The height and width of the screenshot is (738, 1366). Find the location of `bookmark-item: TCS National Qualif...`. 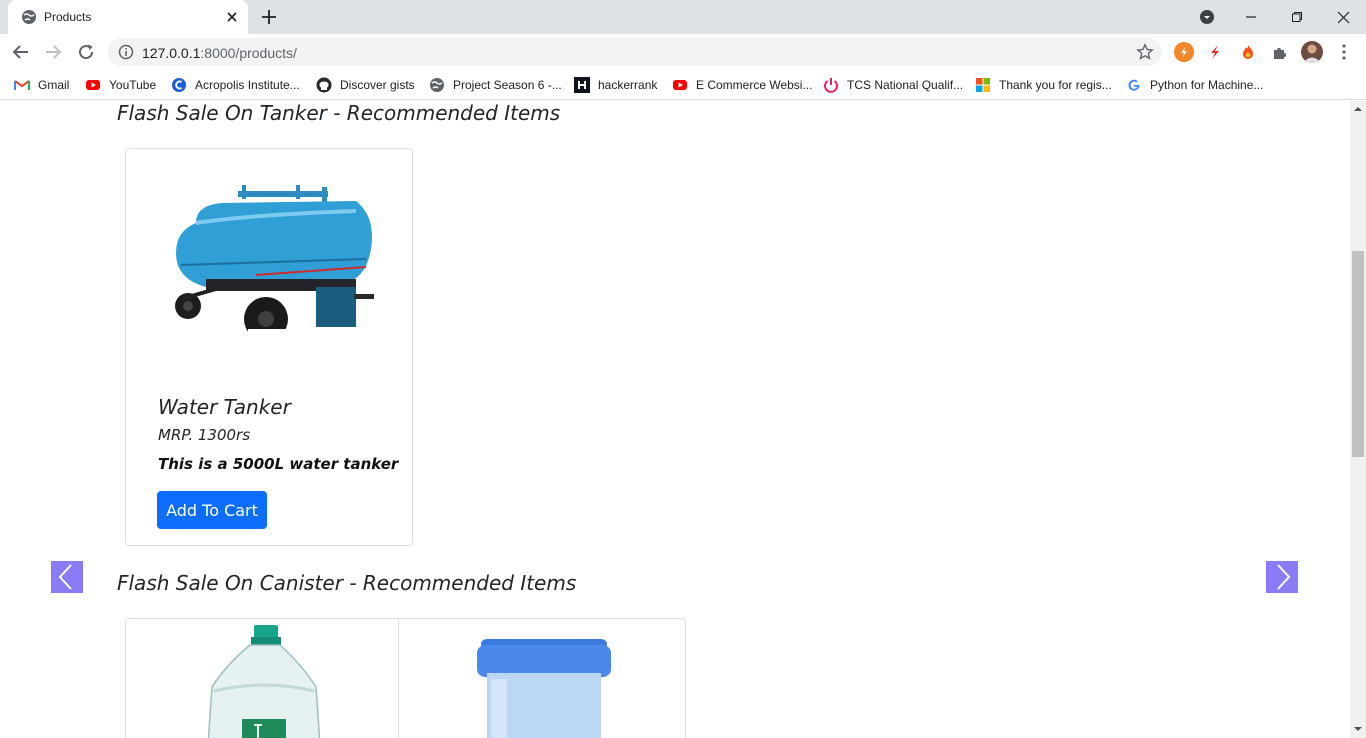

bookmark-item: TCS National Qualif... is located at coordinates (893, 85).